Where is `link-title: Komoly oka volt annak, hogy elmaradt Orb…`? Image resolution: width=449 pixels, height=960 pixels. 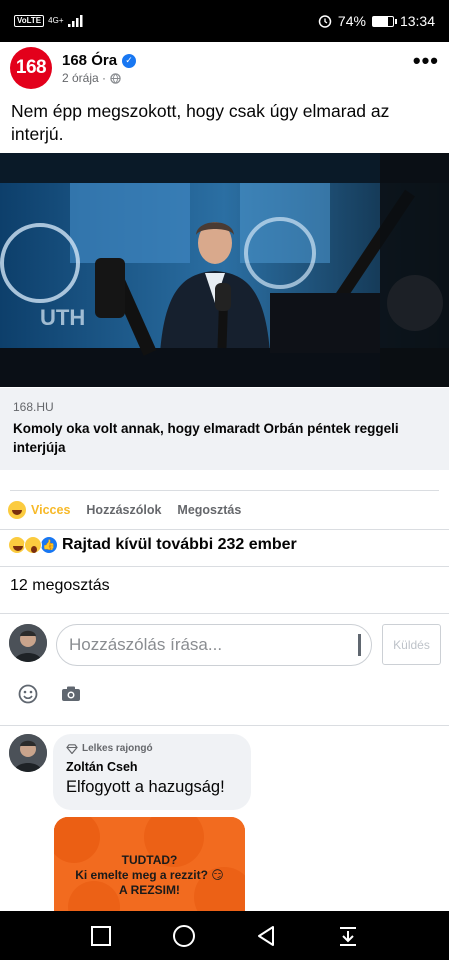
link-title: Komoly oka volt annak, hogy elmaradt Orb… is located at coordinates (206, 438).